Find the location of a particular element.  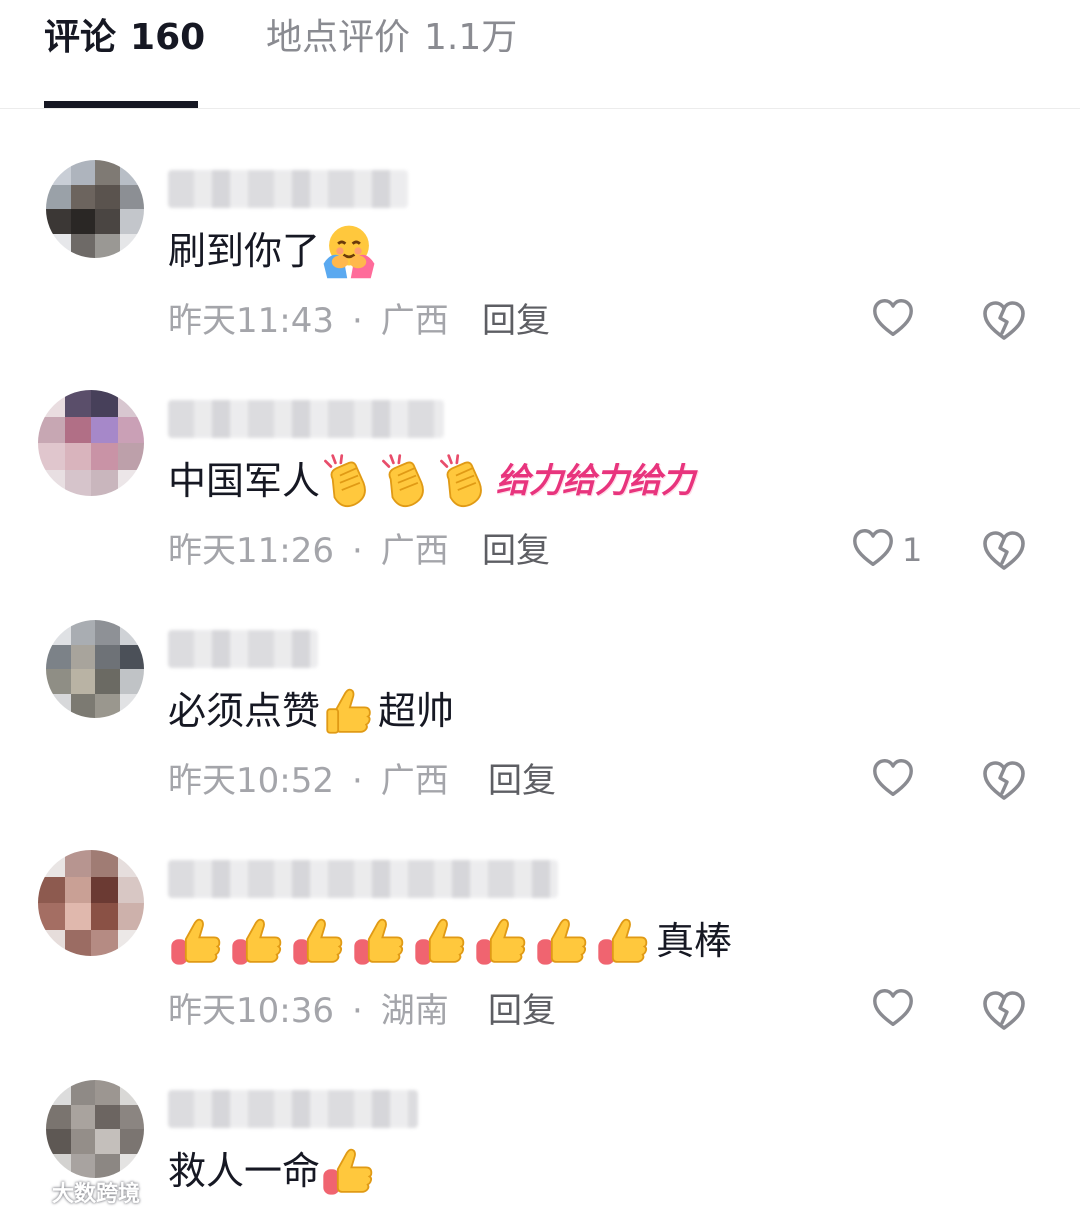

comment-item: 救人一命 is located at coordinates (540, 1146).